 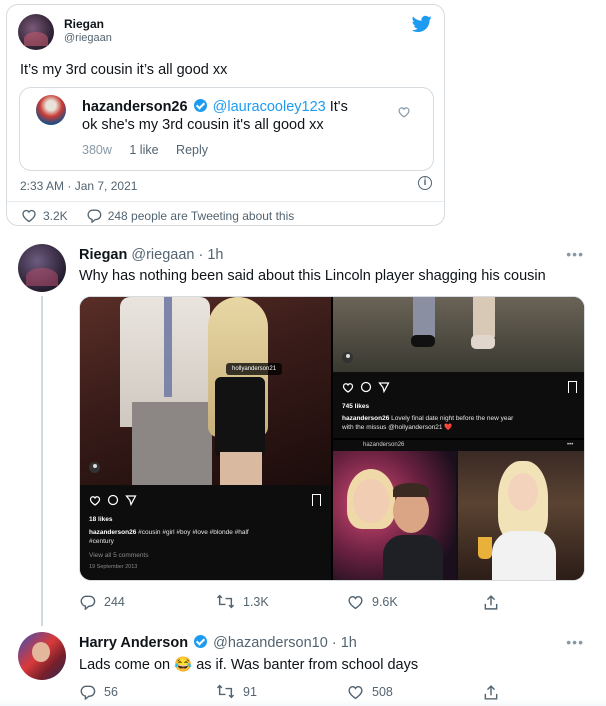 I want to click on harry-anderson-avatar, so click(x=42, y=656).